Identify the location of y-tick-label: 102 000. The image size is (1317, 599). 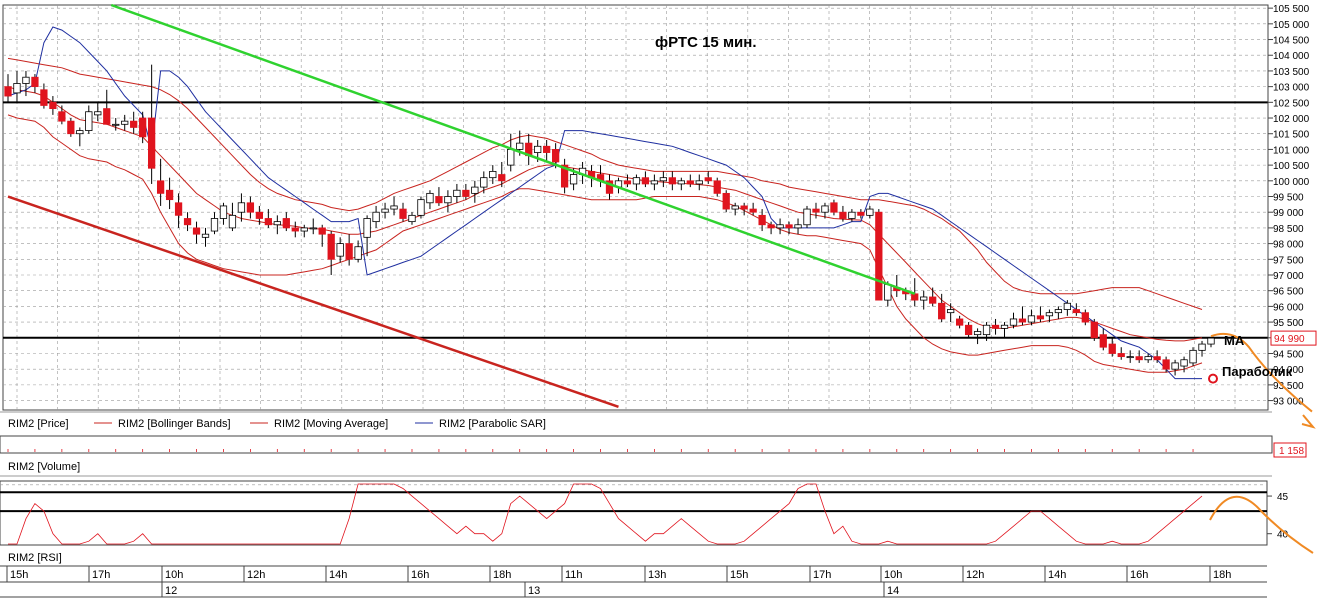
(1291, 119).